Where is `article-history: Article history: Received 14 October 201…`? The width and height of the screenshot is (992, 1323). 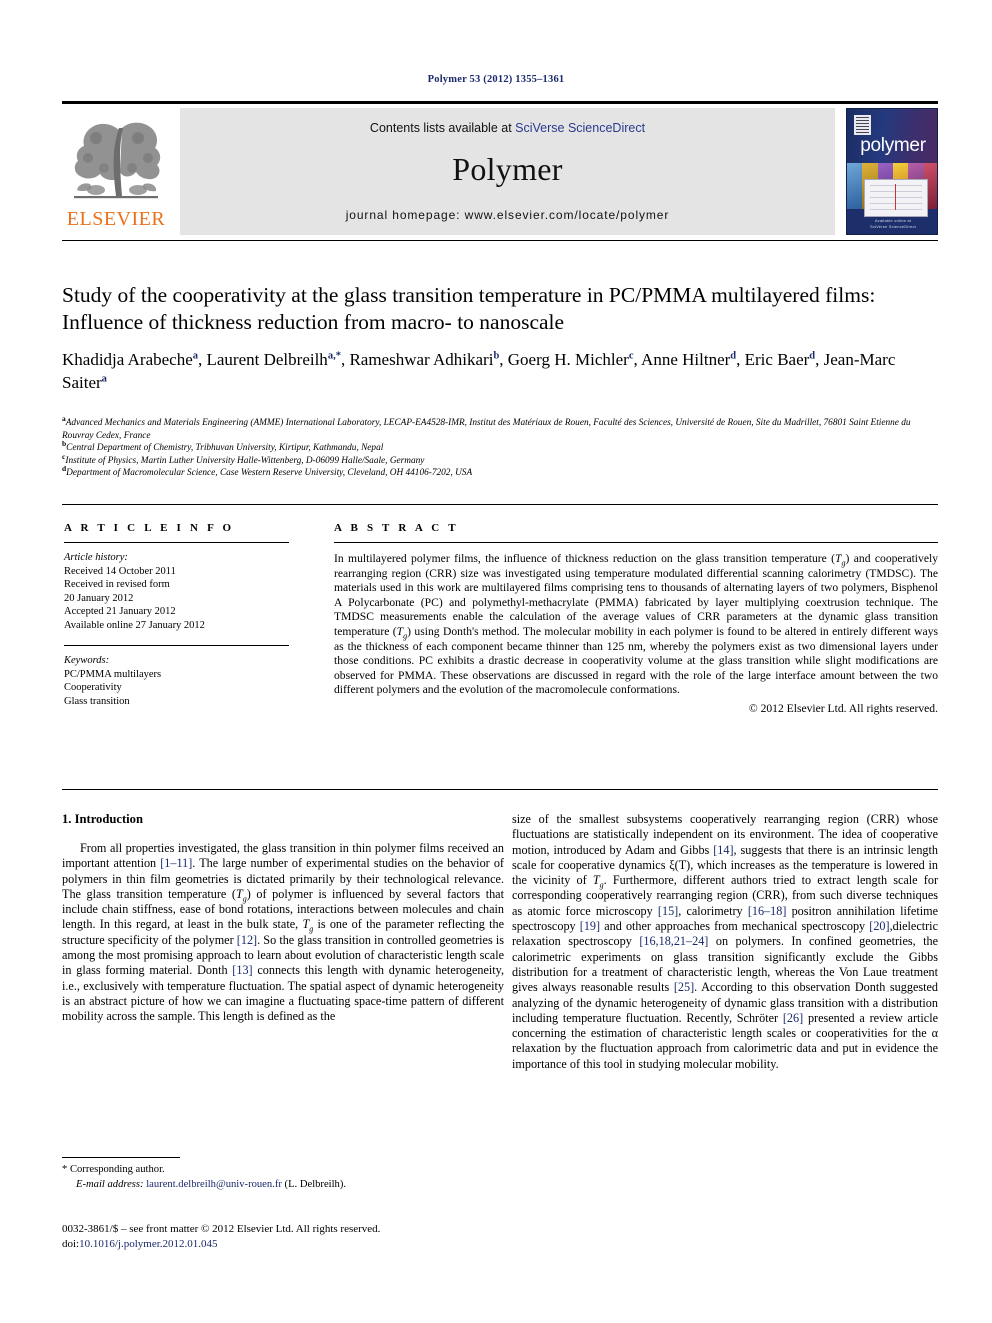
article-history: Article history: Received 14 October 201… is located at coordinates (176, 591).